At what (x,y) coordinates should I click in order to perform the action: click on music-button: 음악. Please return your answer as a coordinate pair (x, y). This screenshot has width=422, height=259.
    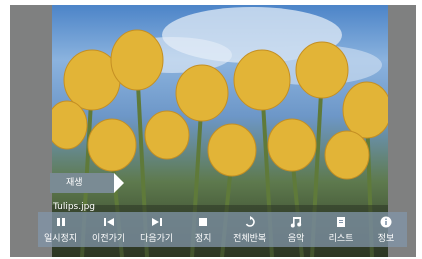
    Looking at the image, I should click on (296, 229).